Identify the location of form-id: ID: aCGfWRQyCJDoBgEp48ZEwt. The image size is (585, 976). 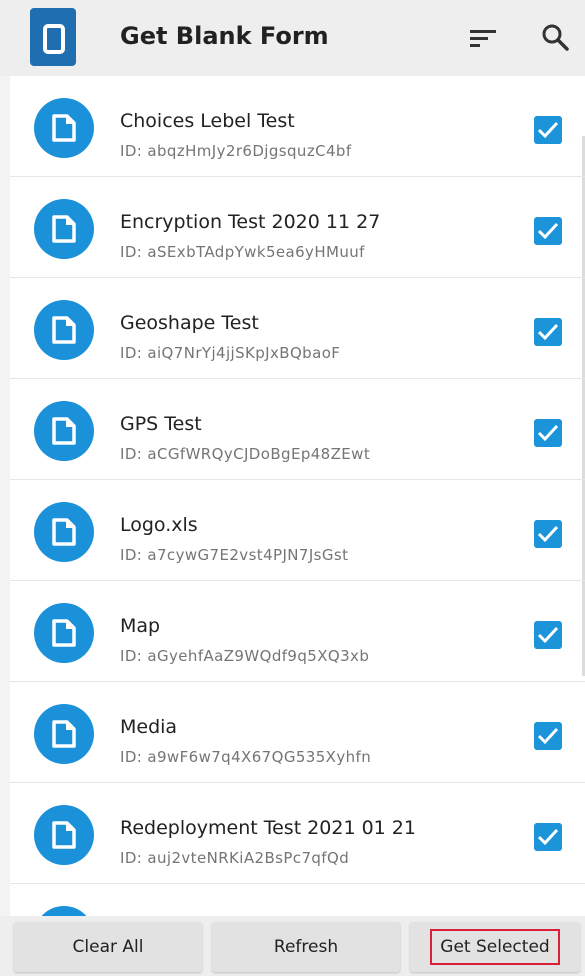
(245, 454).